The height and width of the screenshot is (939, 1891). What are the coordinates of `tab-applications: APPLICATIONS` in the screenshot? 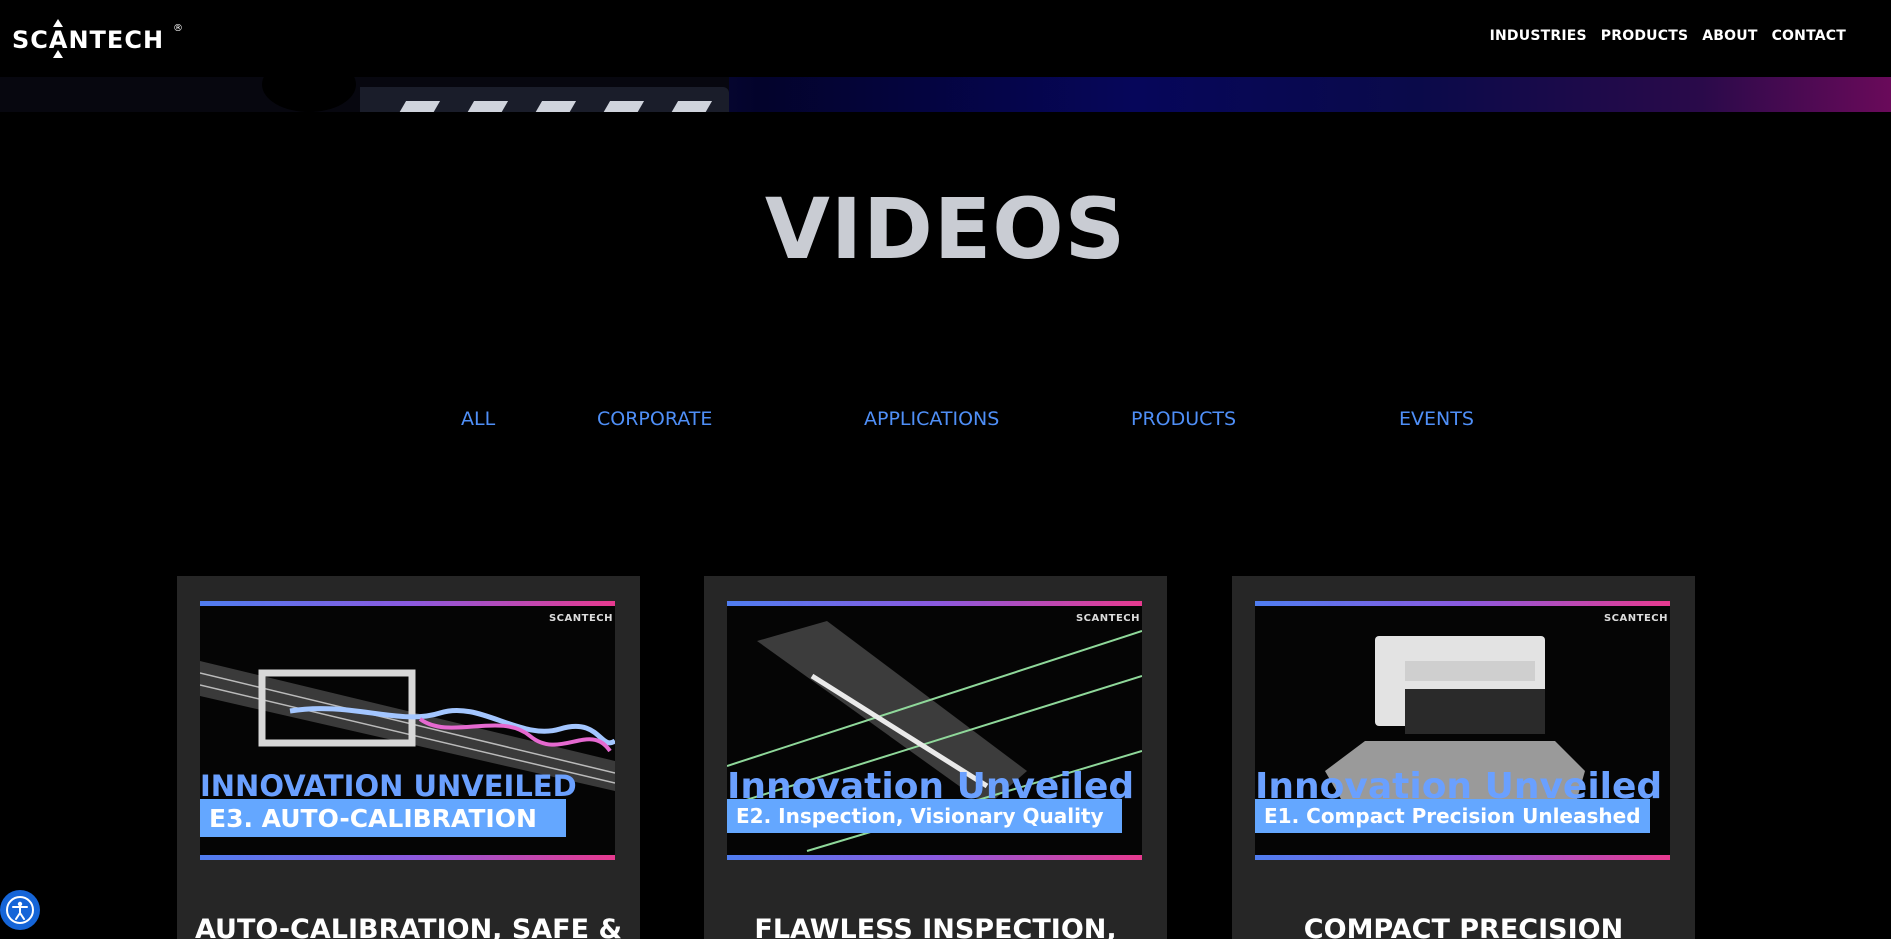 It's located at (931, 419).